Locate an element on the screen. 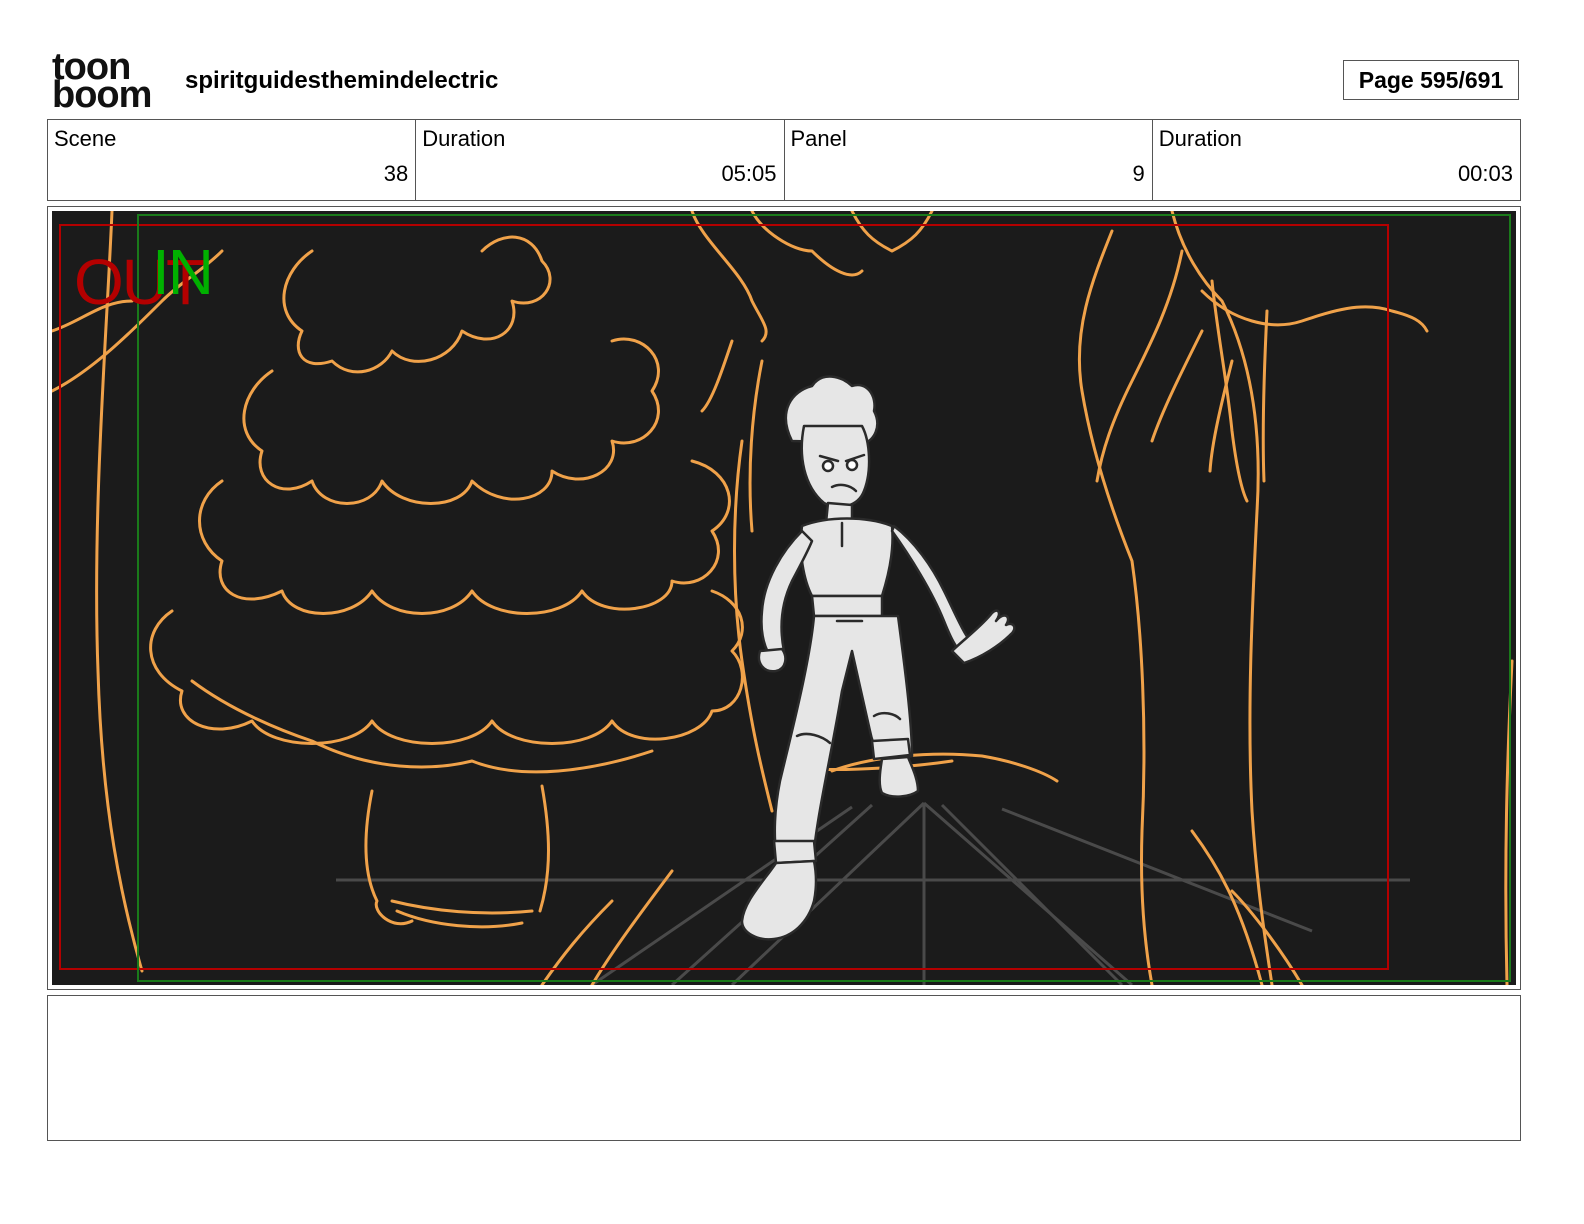  toonboom-logo: toon boom is located at coordinates (107, 82).